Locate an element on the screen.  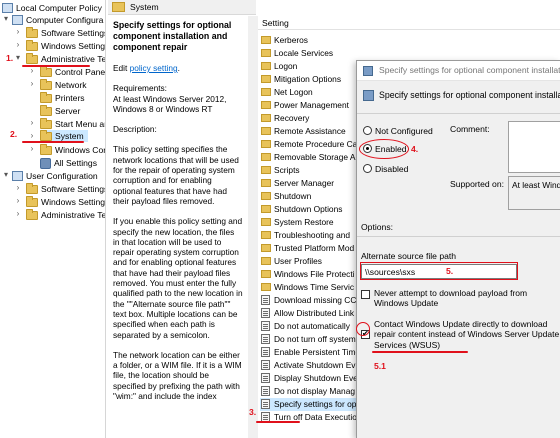
annotation-box-source-path is located at coordinates (439, 271).